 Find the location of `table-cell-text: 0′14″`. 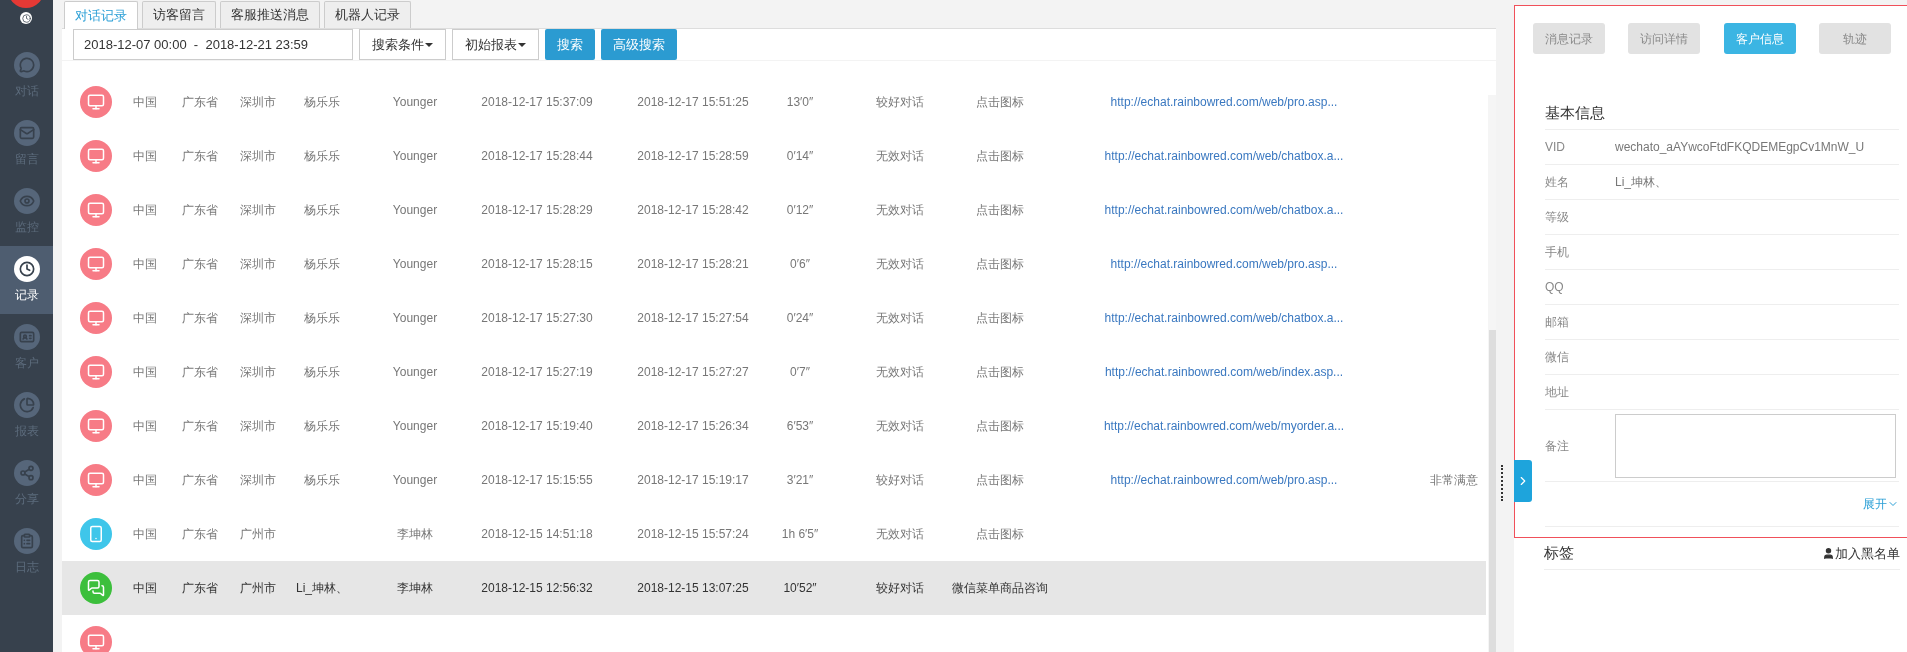

table-cell-text: 0′14″ is located at coordinates (800, 156).